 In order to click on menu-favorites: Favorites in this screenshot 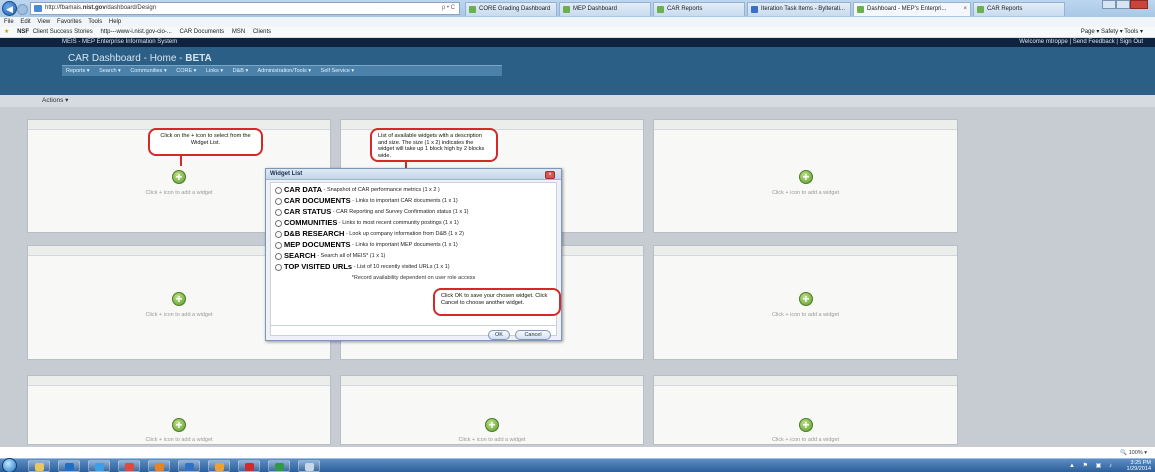, I will do `click(69, 22)`.